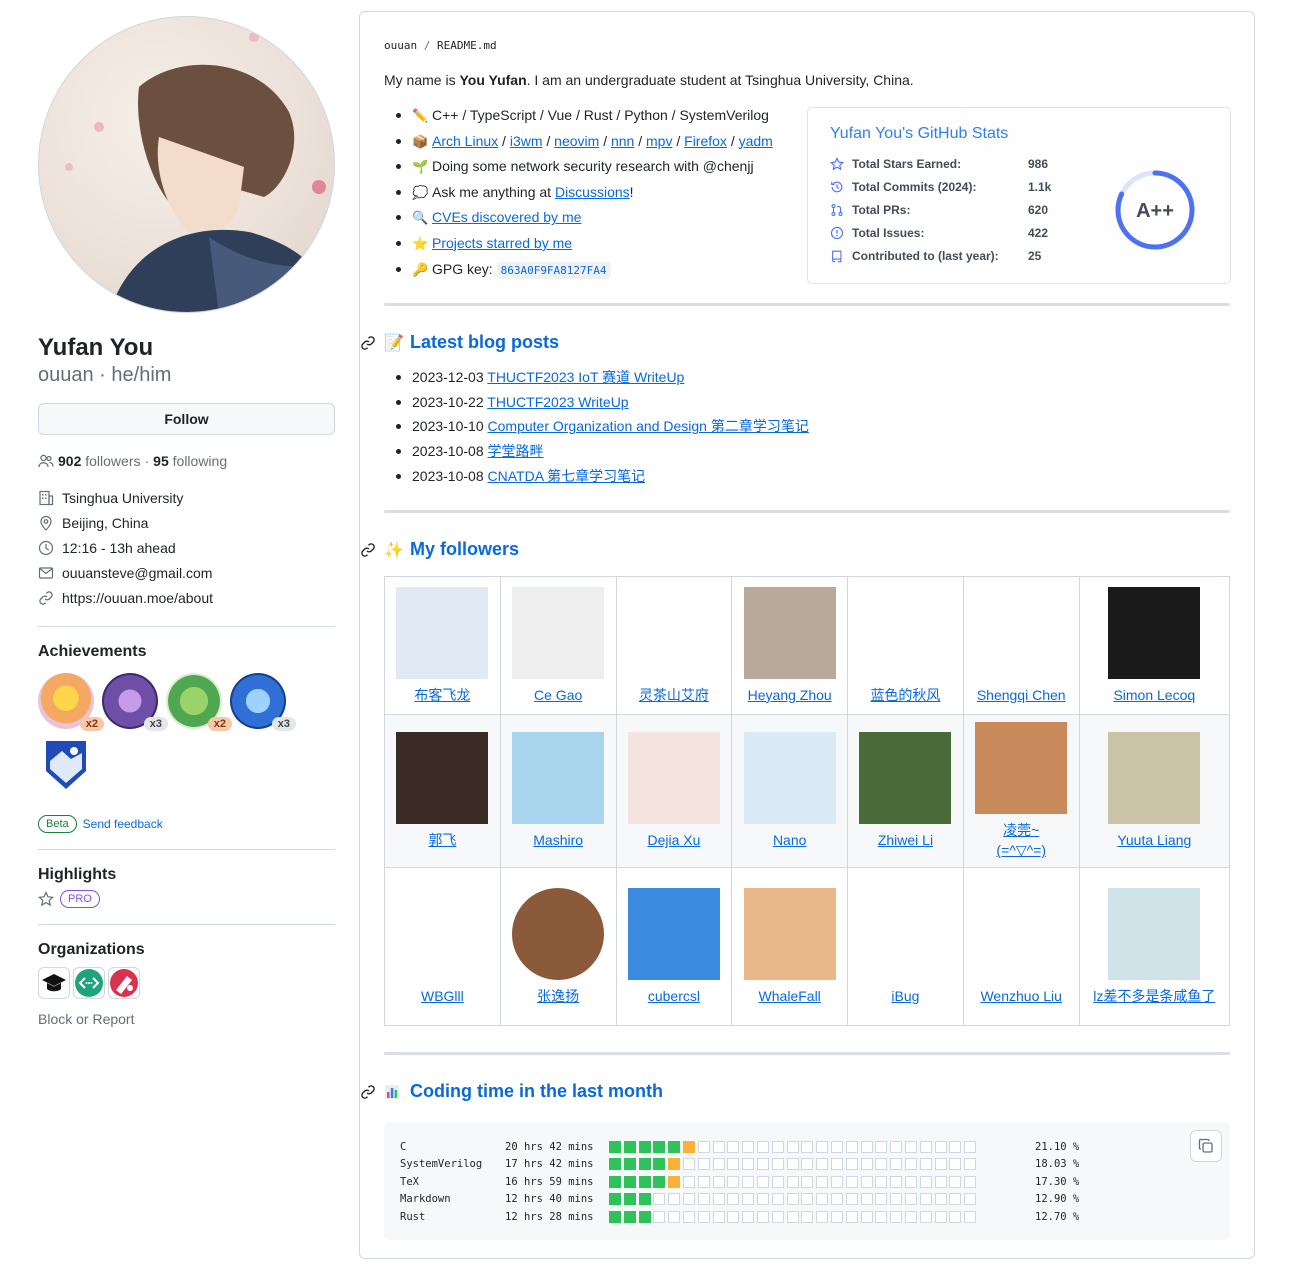 The height and width of the screenshot is (1273, 1293). Describe the element at coordinates (1021, 840) in the screenshot. I see `follower-name-link: 凌莞~ (=^▽^=)` at that location.